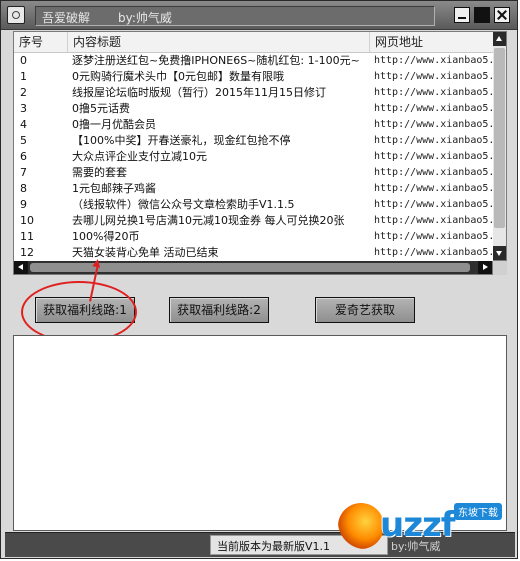  Describe the element at coordinates (235, 16) in the screenshot. I see `title-box: 吾爱破解 by:帅气威` at that location.